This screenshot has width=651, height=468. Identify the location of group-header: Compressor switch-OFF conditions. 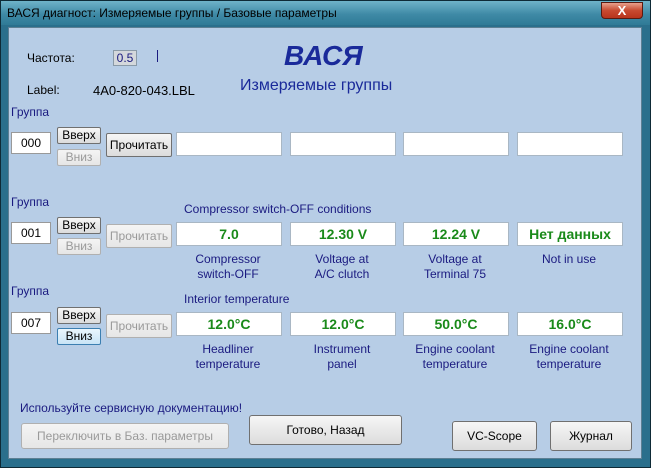
(278, 209).